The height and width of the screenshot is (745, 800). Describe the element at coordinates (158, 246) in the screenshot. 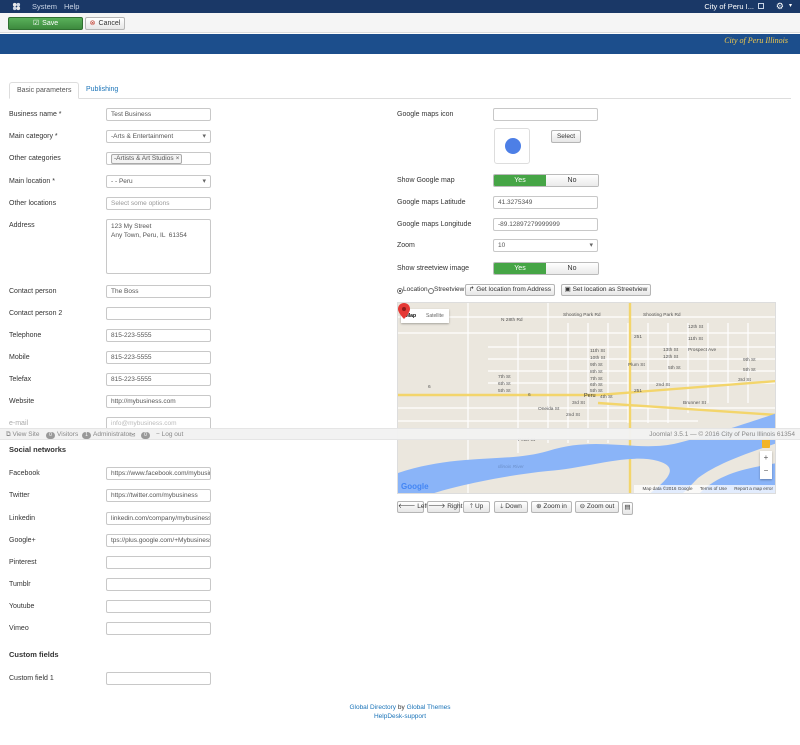

I see `address-textarea: 123 My Street Any Town, Peru, IL 61354` at that location.